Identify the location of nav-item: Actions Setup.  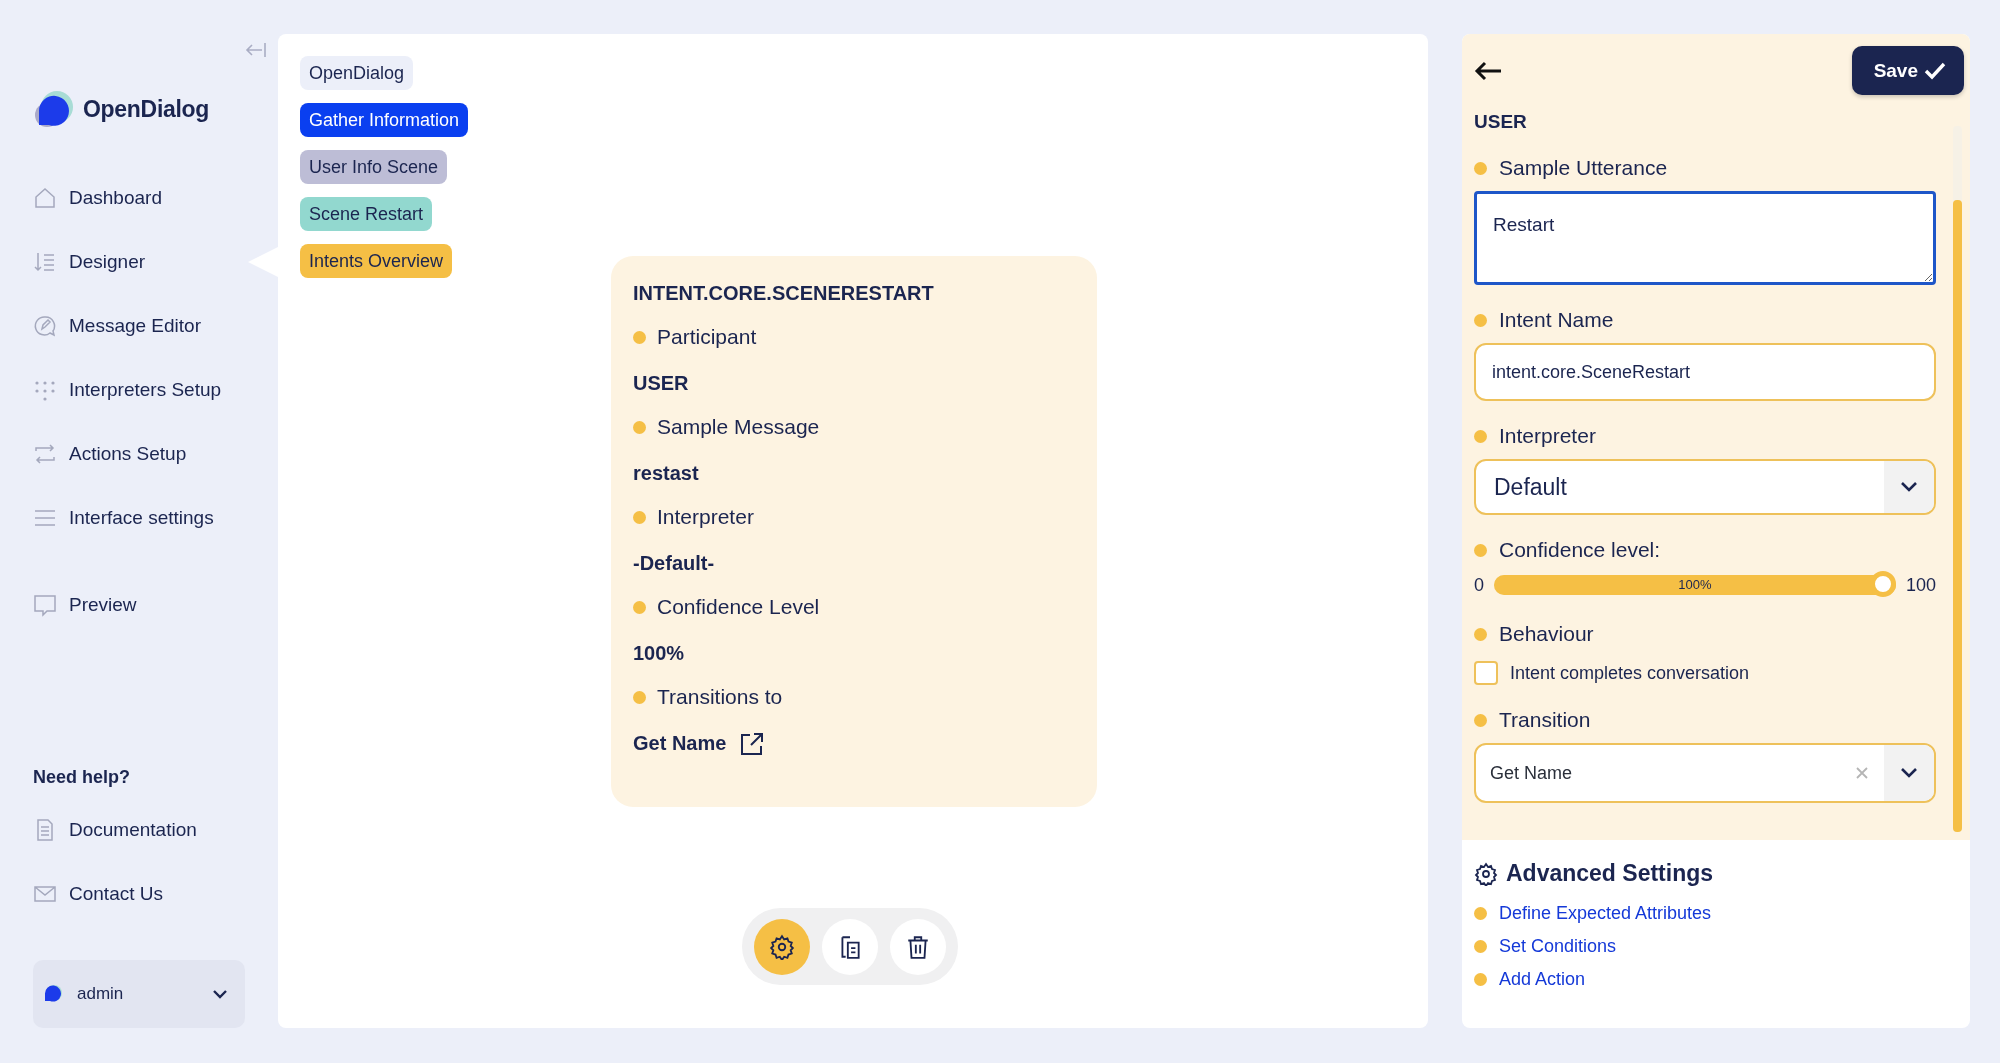
(139, 454).